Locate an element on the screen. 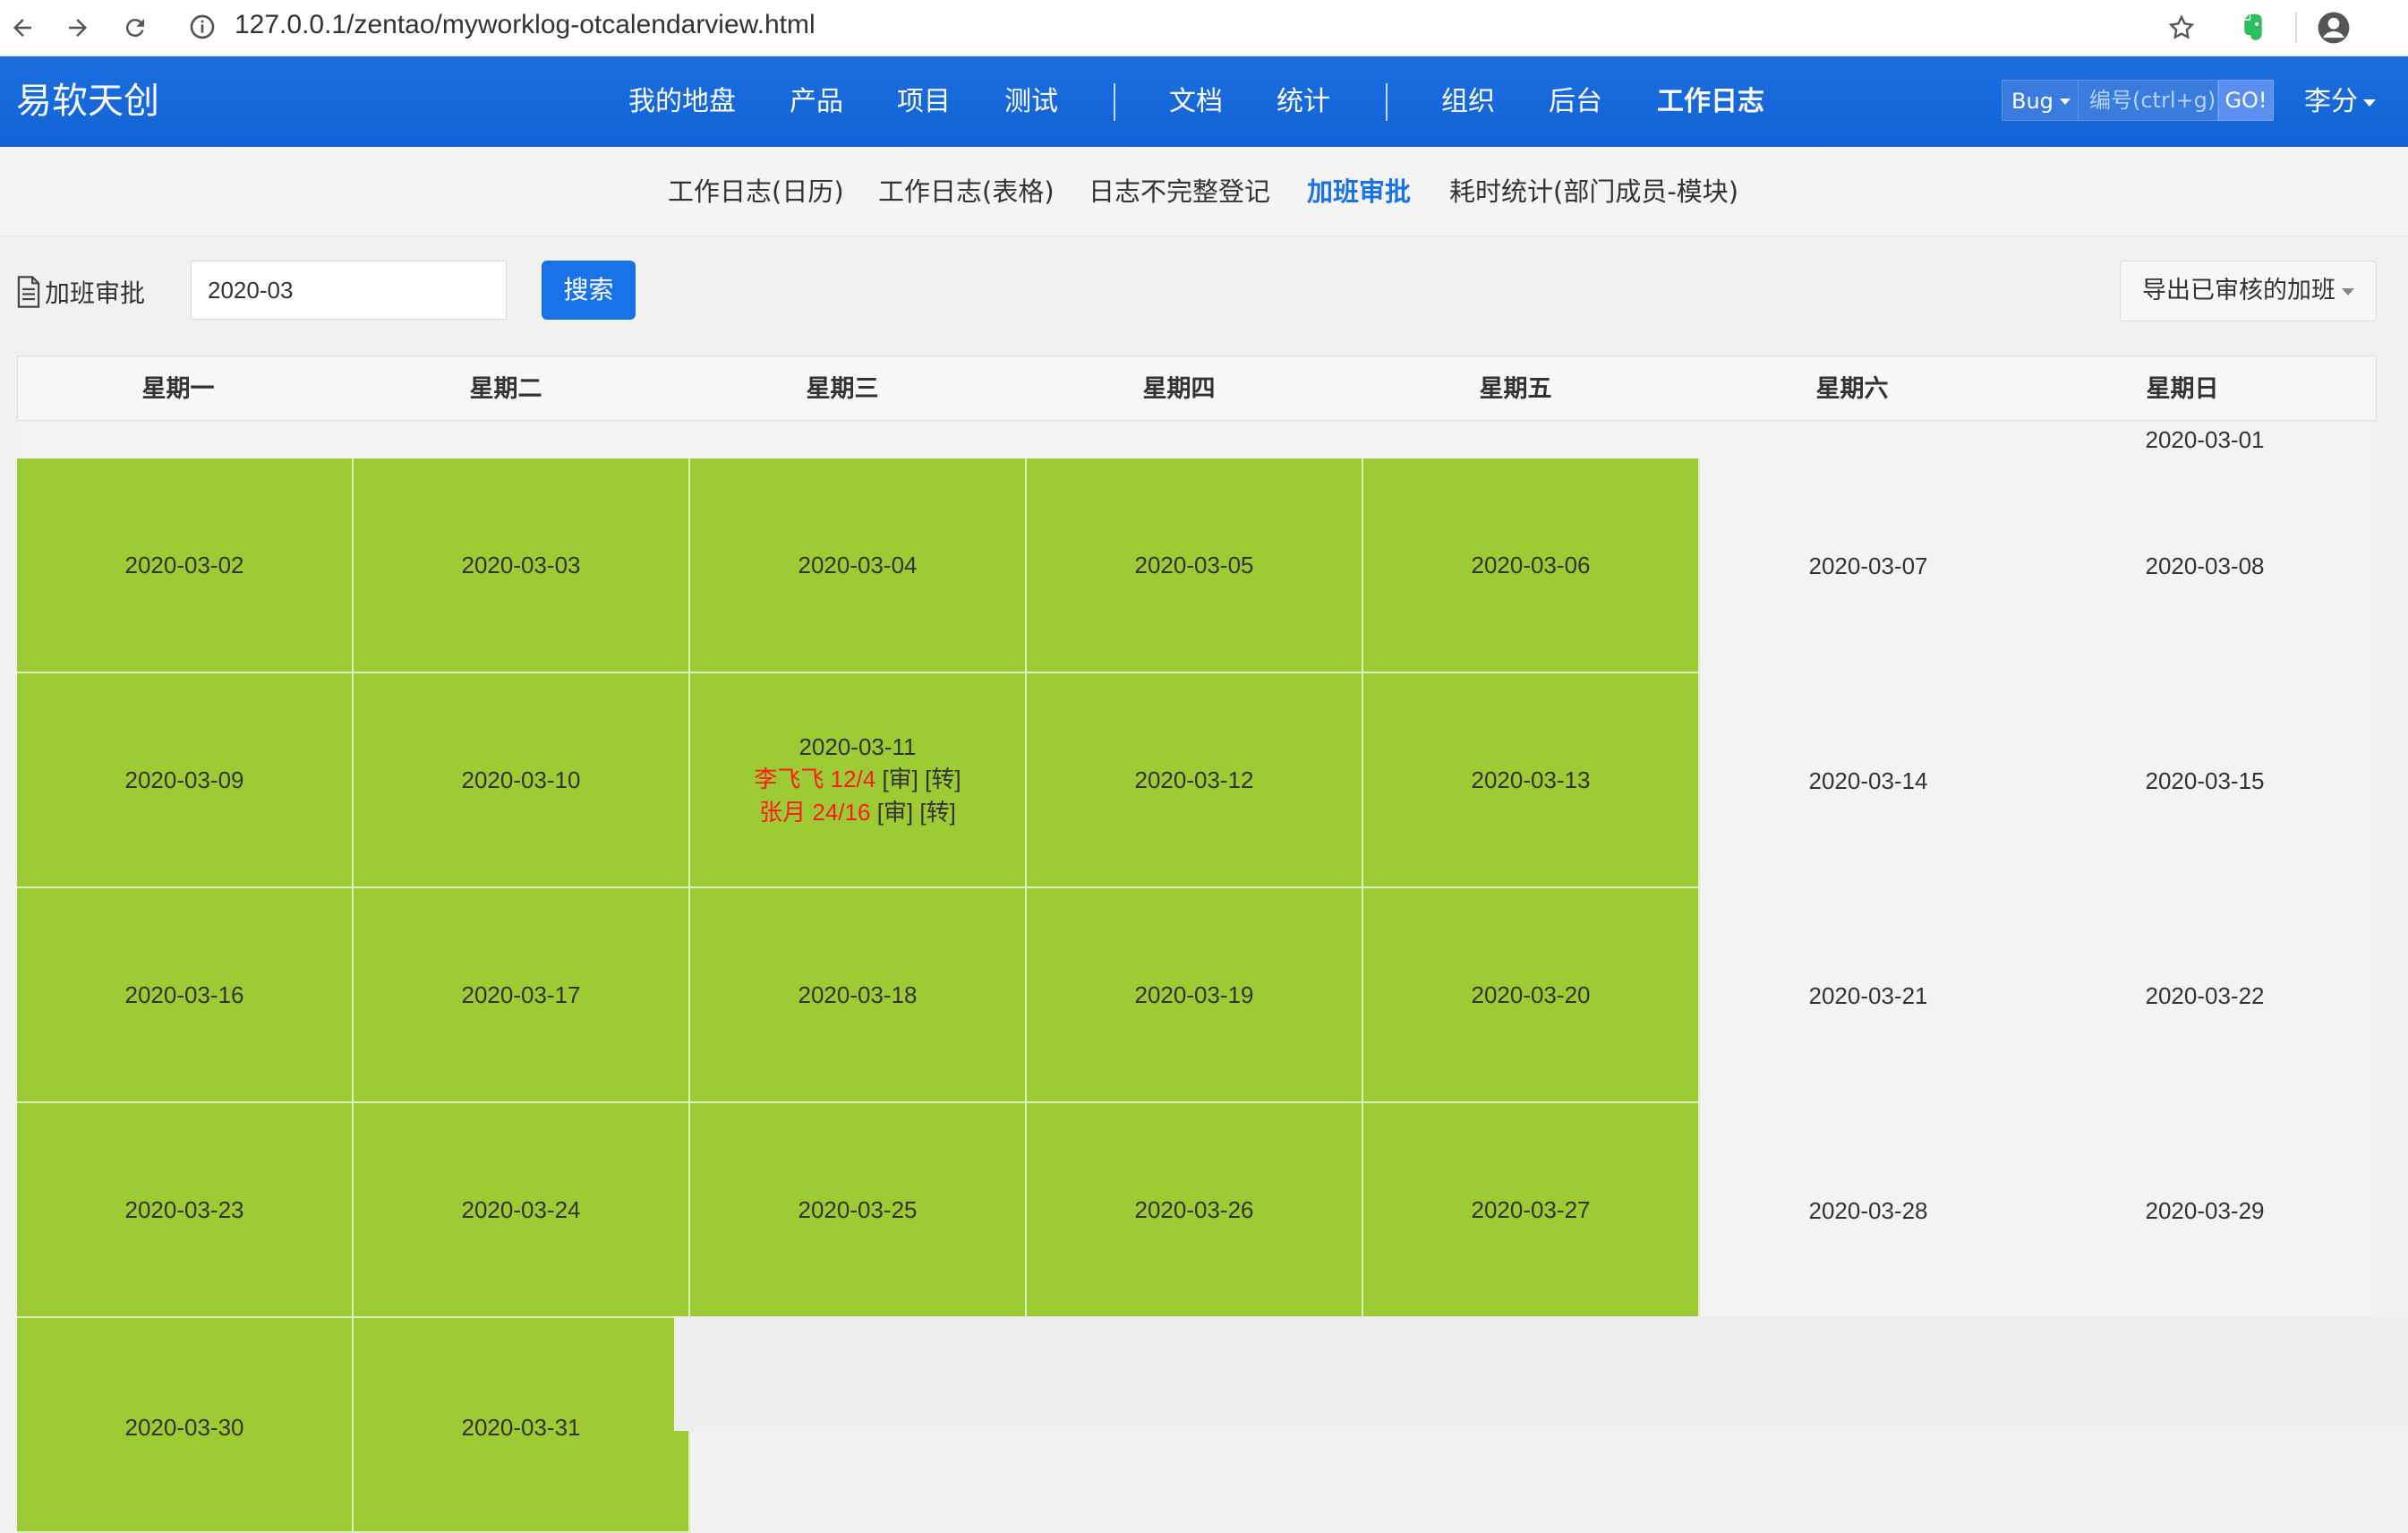 This screenshot has width=2408, height=1533. nav-doc: 文档 is located at coordinates (1196, 101).